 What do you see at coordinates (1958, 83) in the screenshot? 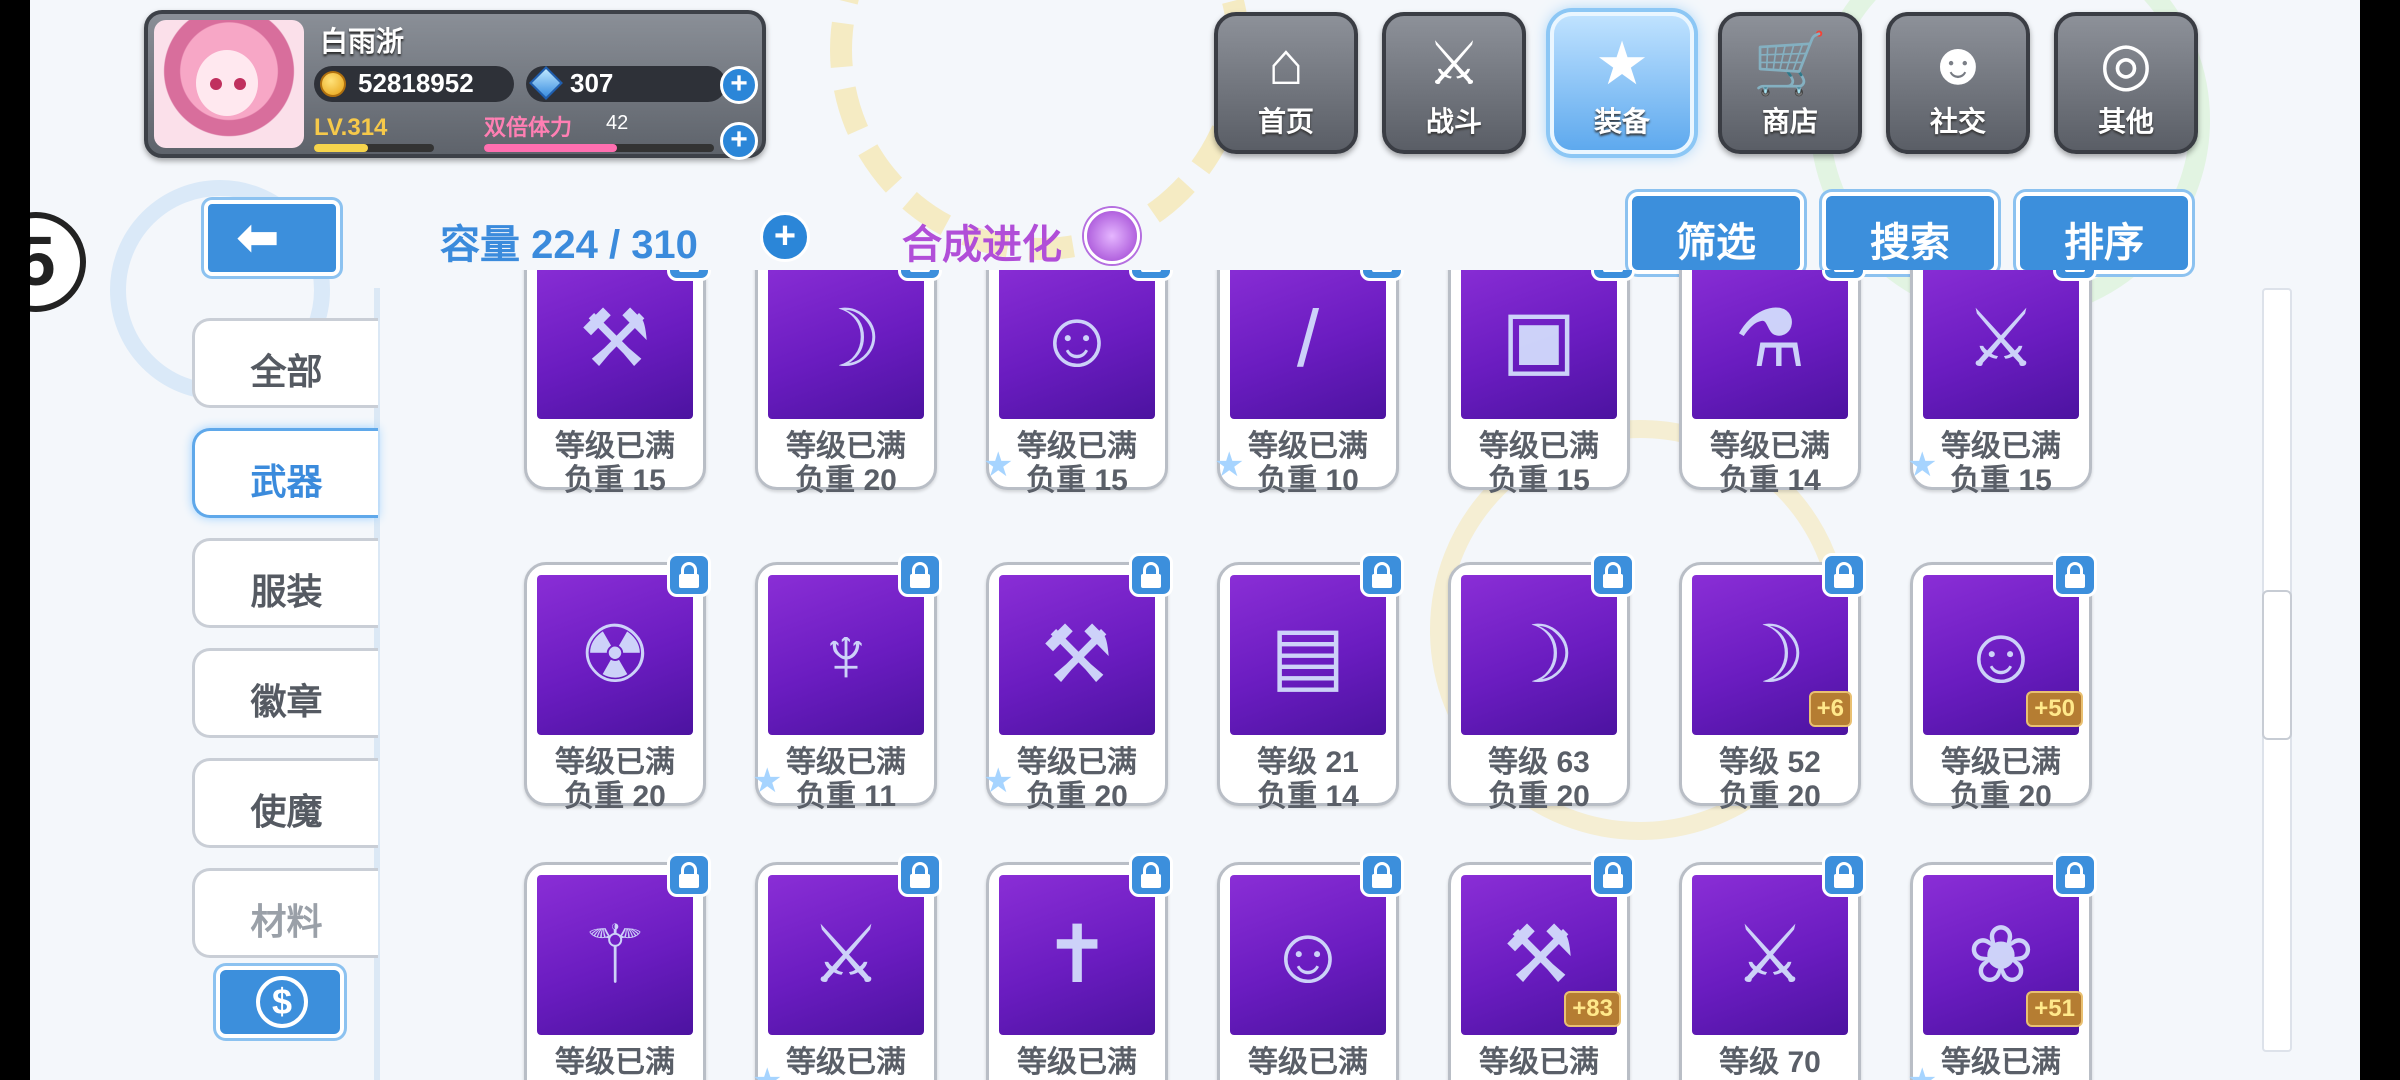
I see `nav-button-social: ☻ 社交` at bounding box center [1958, 83].